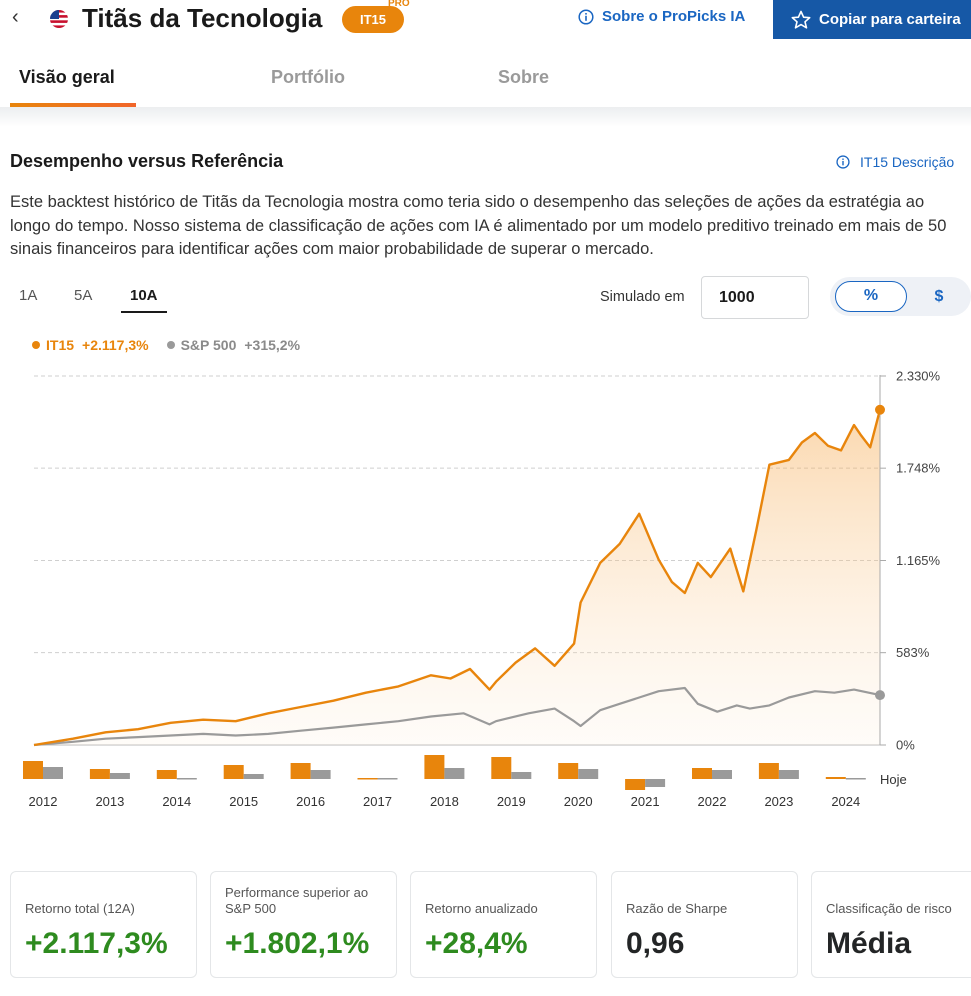 The image size is (971, 996). Describe the element at coordinates (907, 162) in the screenshot. I see `description-link-label: IT15 Descrição` at that location.